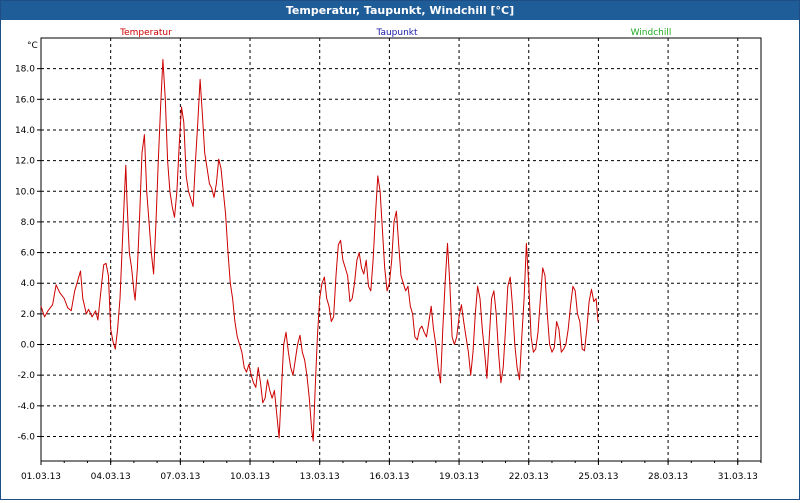  Describe the element at coordinates (26, 376) in the screenshot. I see `y-tick-label: -2.0` at that location.